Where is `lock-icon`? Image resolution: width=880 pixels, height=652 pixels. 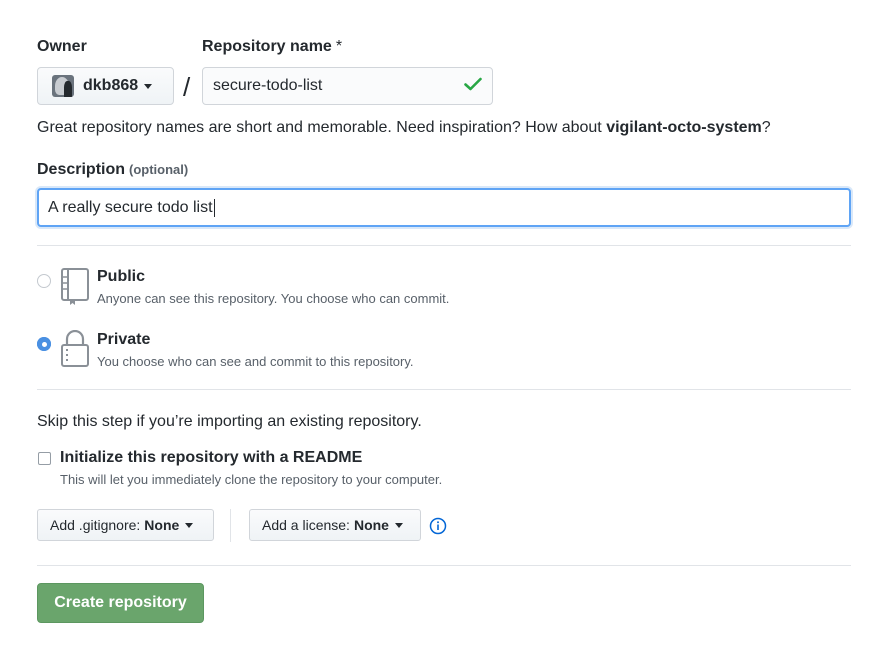
lock-icon is located at coordinates (75, 351).